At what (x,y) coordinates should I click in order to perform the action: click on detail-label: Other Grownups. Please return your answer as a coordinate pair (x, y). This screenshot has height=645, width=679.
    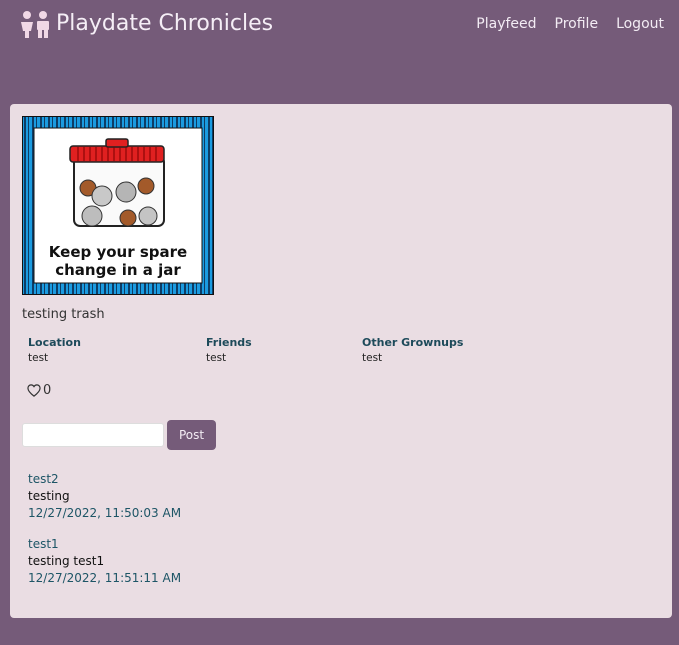
    Looking at the image, I should click on (413, 342).